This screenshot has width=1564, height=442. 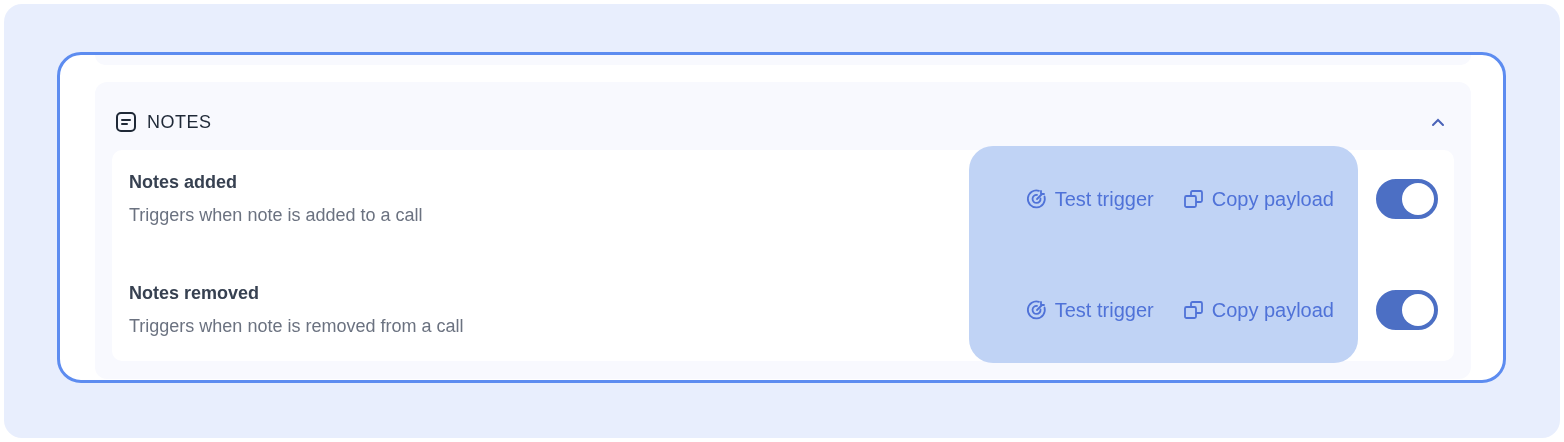 I want to click on trigger-description: Triggers when note is added to a call, so click(x=276, y=215).